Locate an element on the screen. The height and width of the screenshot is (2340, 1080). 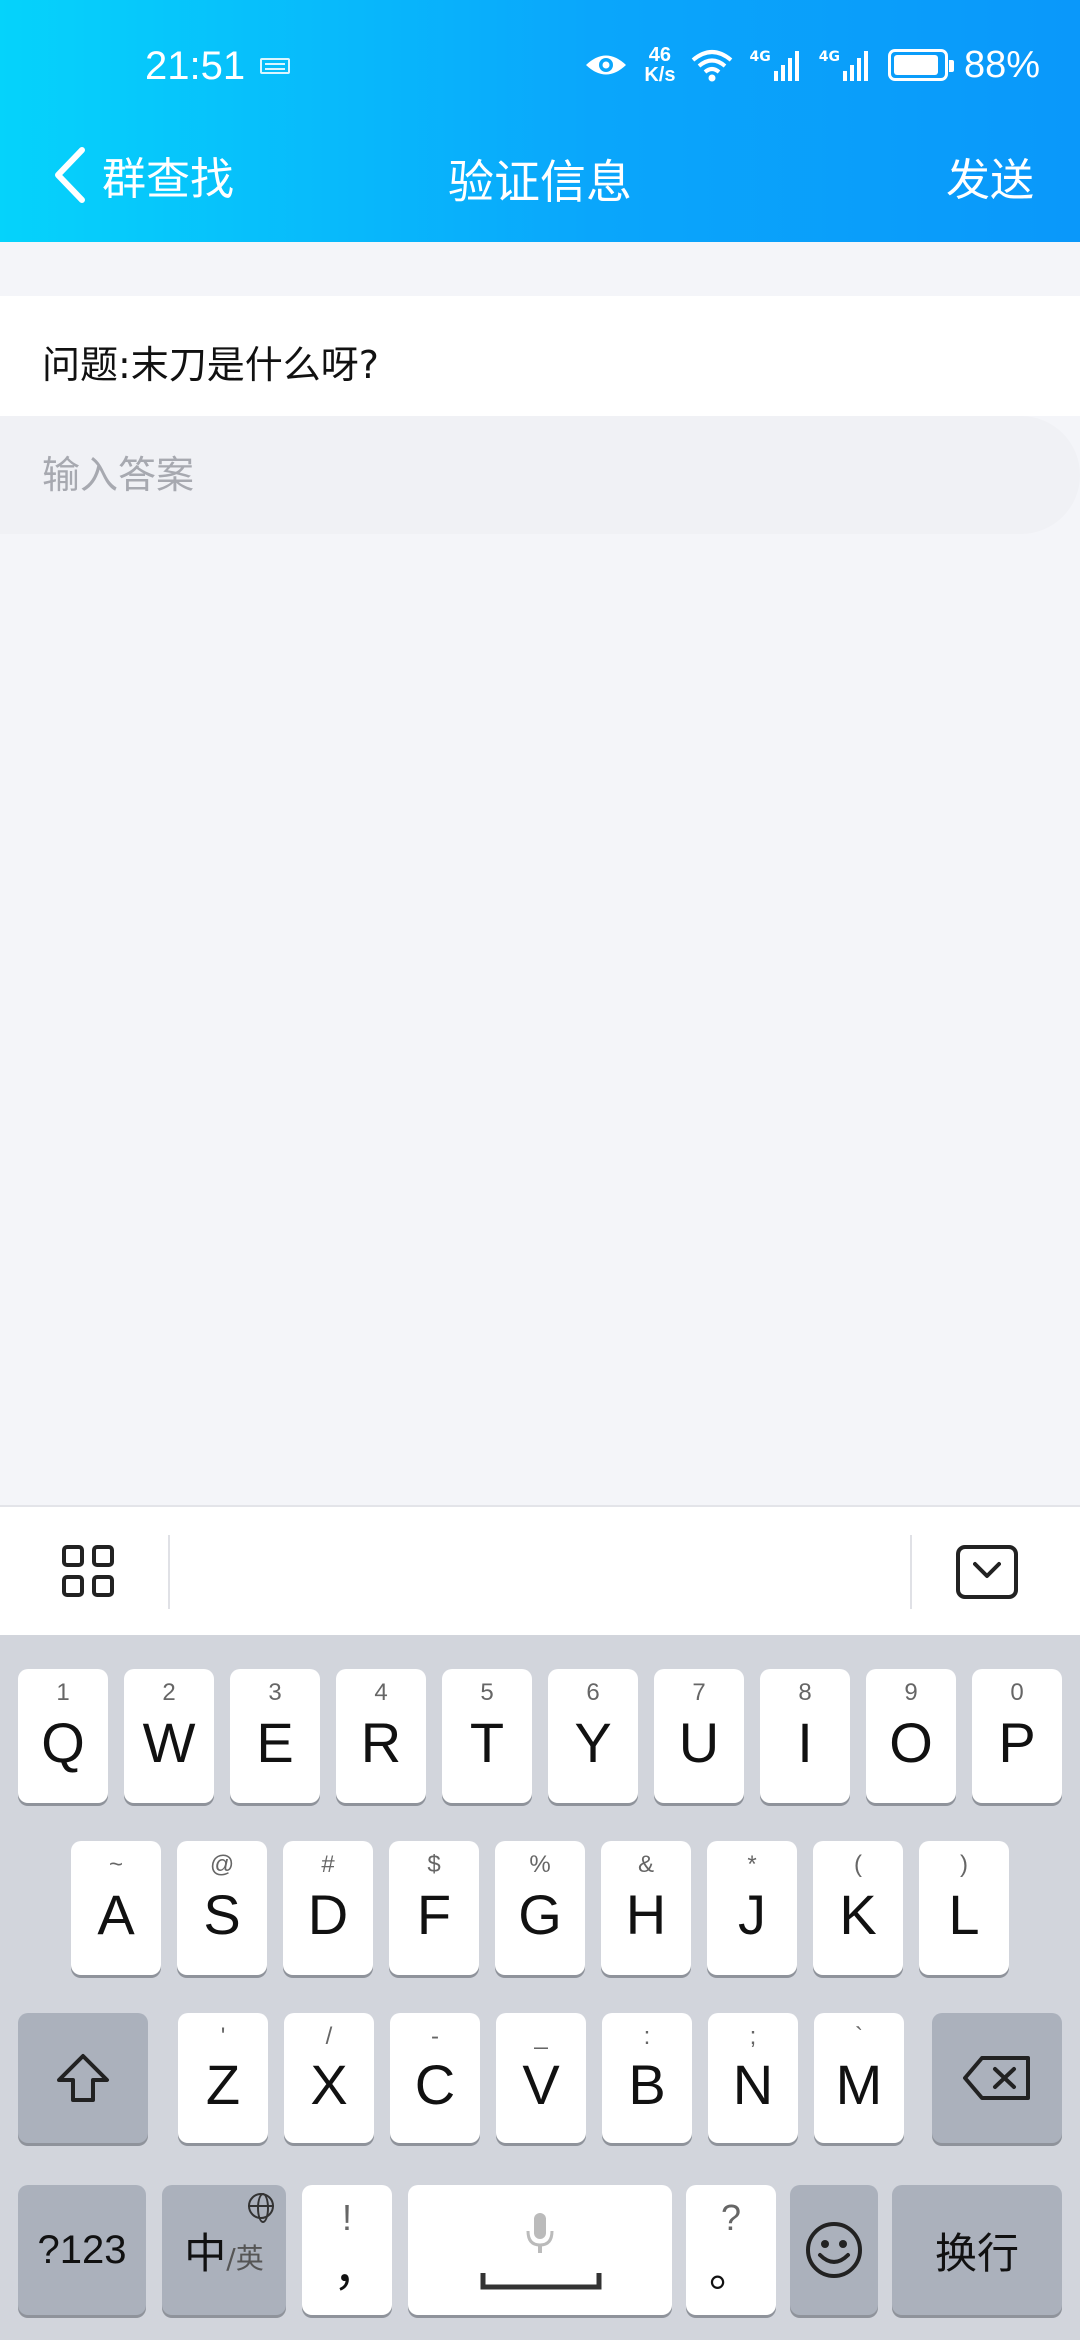
key-r: 4R is located at coordinates (381, 1736).